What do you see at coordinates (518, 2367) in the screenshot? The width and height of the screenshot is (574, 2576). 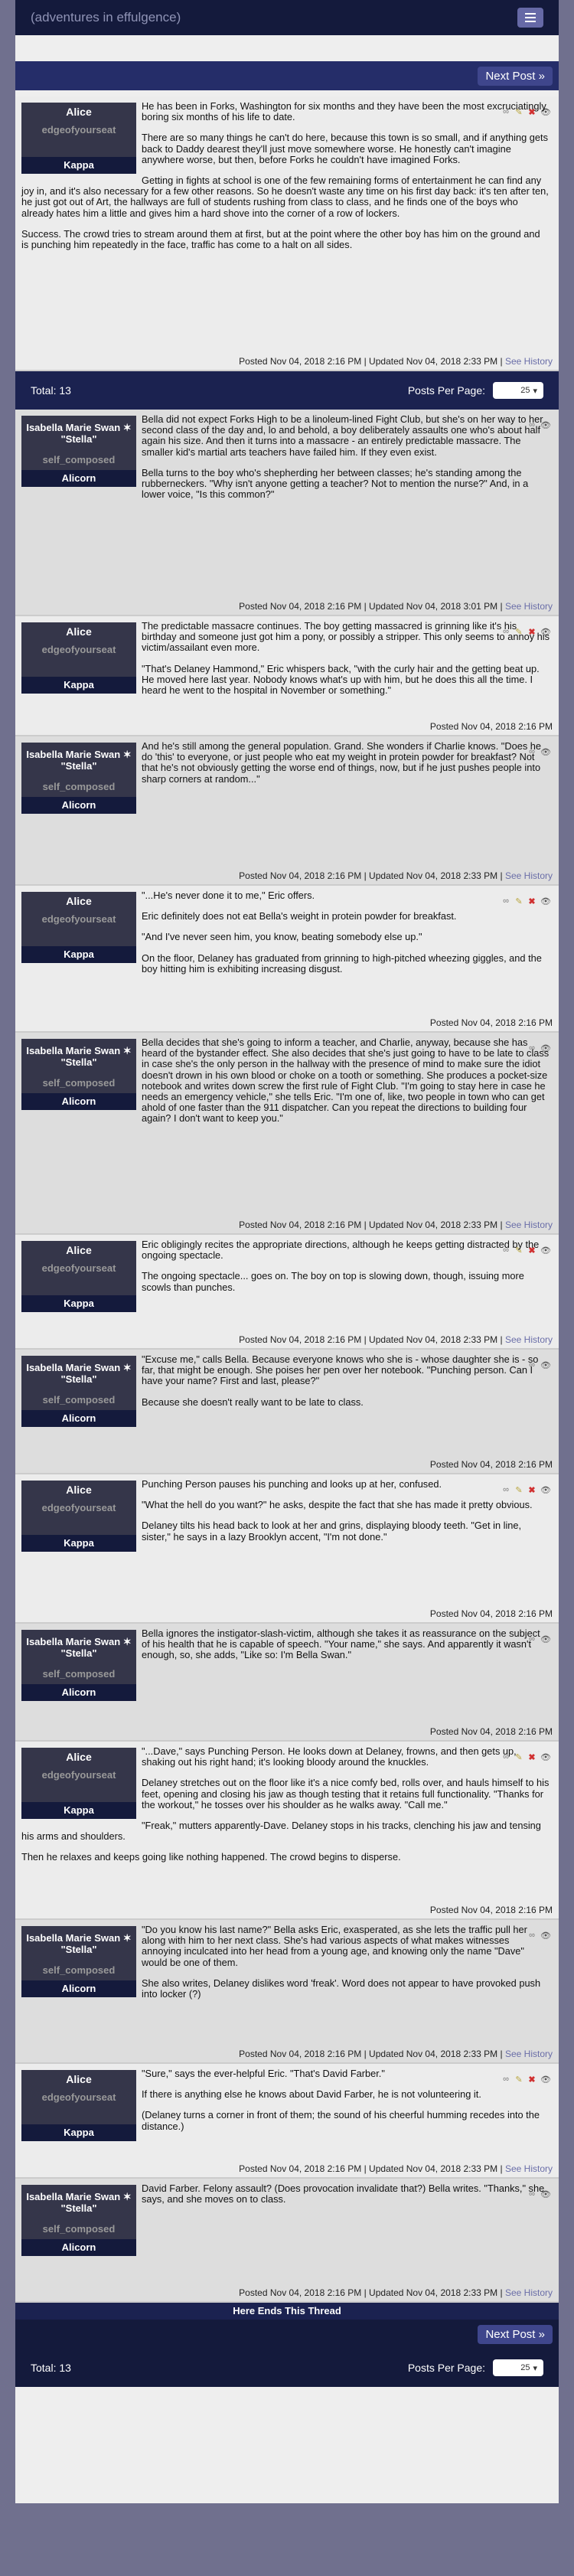 I see `per-page-select-bottom: 25 ▾` at bounding box center [518, 2367].